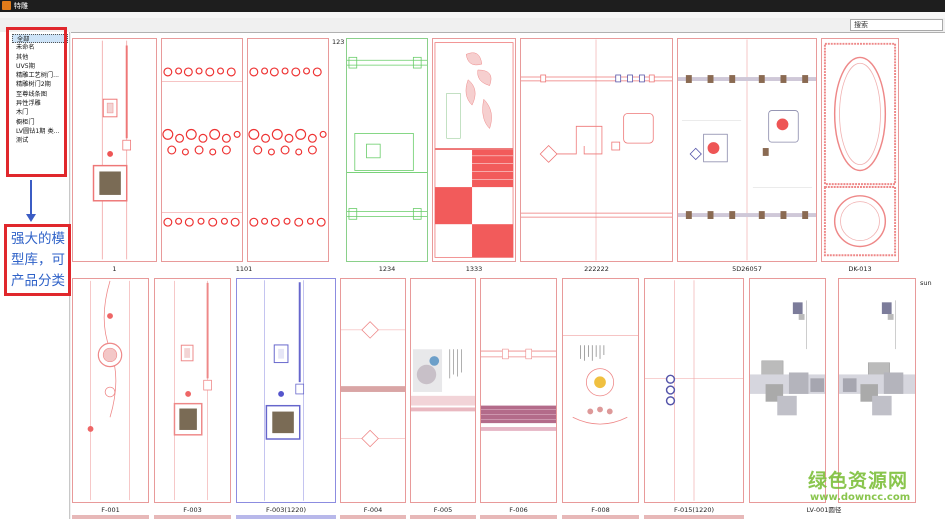 This screenshot has width=945, height=519. I want to click on door-design-f003, so click(192, 390).